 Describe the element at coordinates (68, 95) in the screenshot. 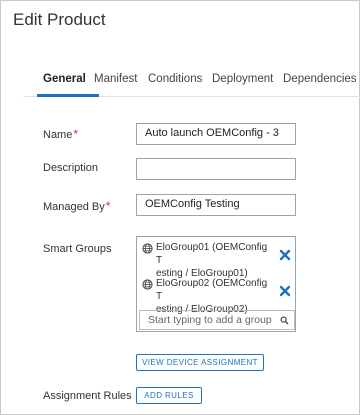

I see `active-tab-indicator` at that location.